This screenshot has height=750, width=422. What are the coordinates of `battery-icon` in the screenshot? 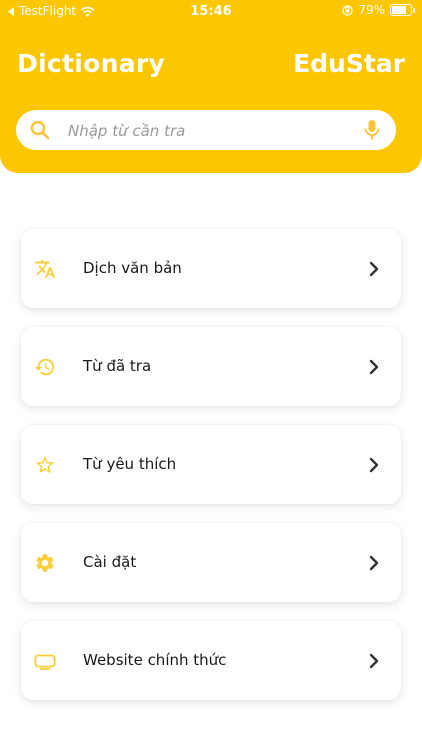 It's located at (402, 10).